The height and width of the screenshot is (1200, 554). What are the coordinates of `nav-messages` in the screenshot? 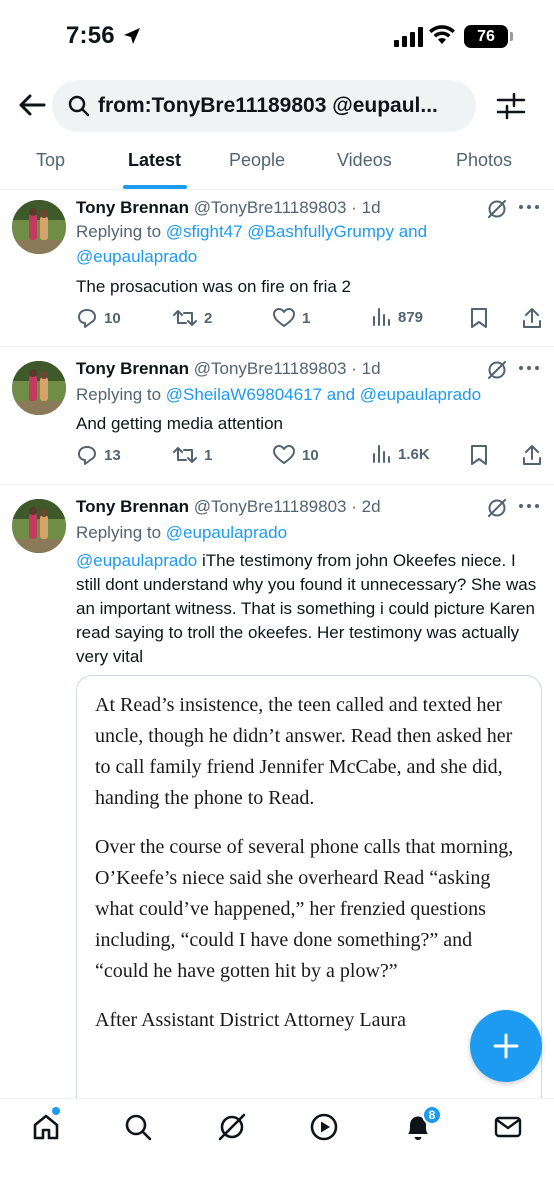 It's located at (508, 1127).